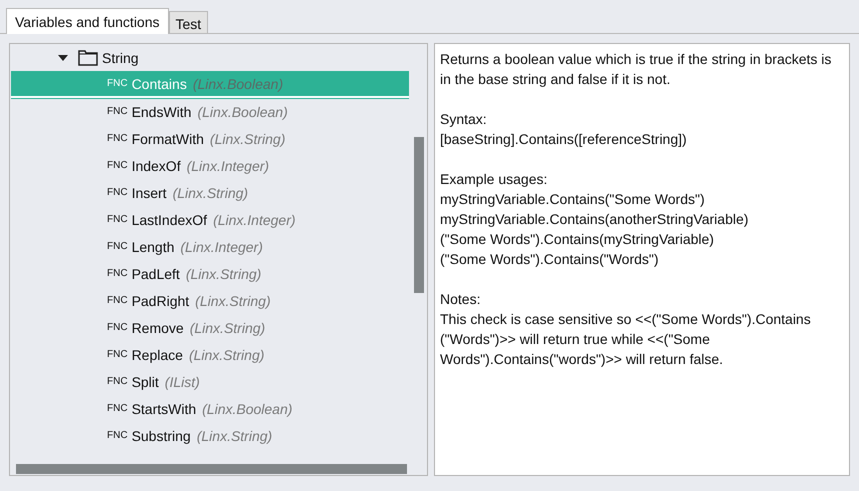  Describe the element at coordinates (577, 239) in the screenshot. I see `description-text: ("Some Words").Contains(myStringVariable)` at that location.